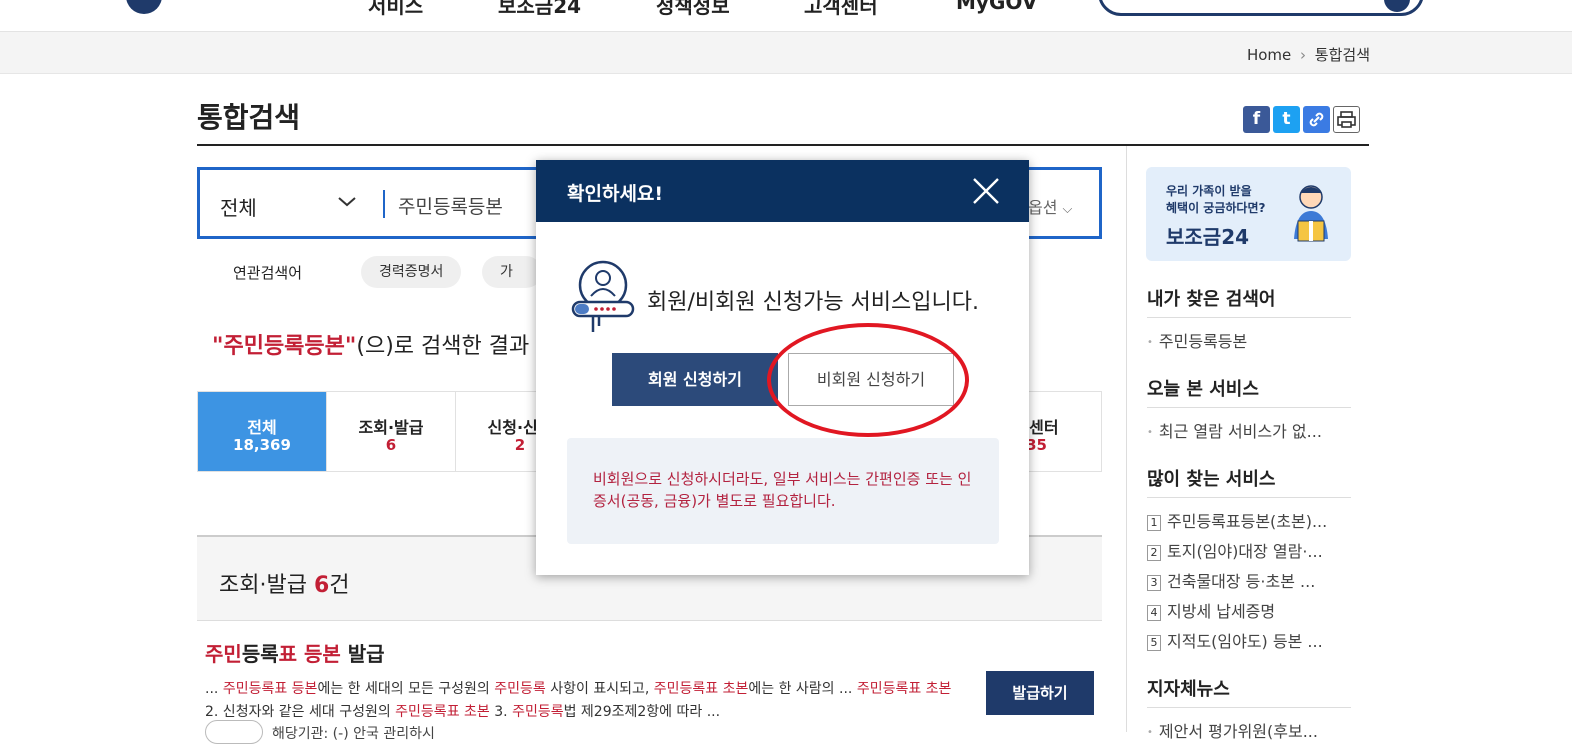 This screenshot has width=1572, height=744. Describe the element at coordinates (841, 9) in the screenshot. I see `nav-item-support: 고객센터` at that location.